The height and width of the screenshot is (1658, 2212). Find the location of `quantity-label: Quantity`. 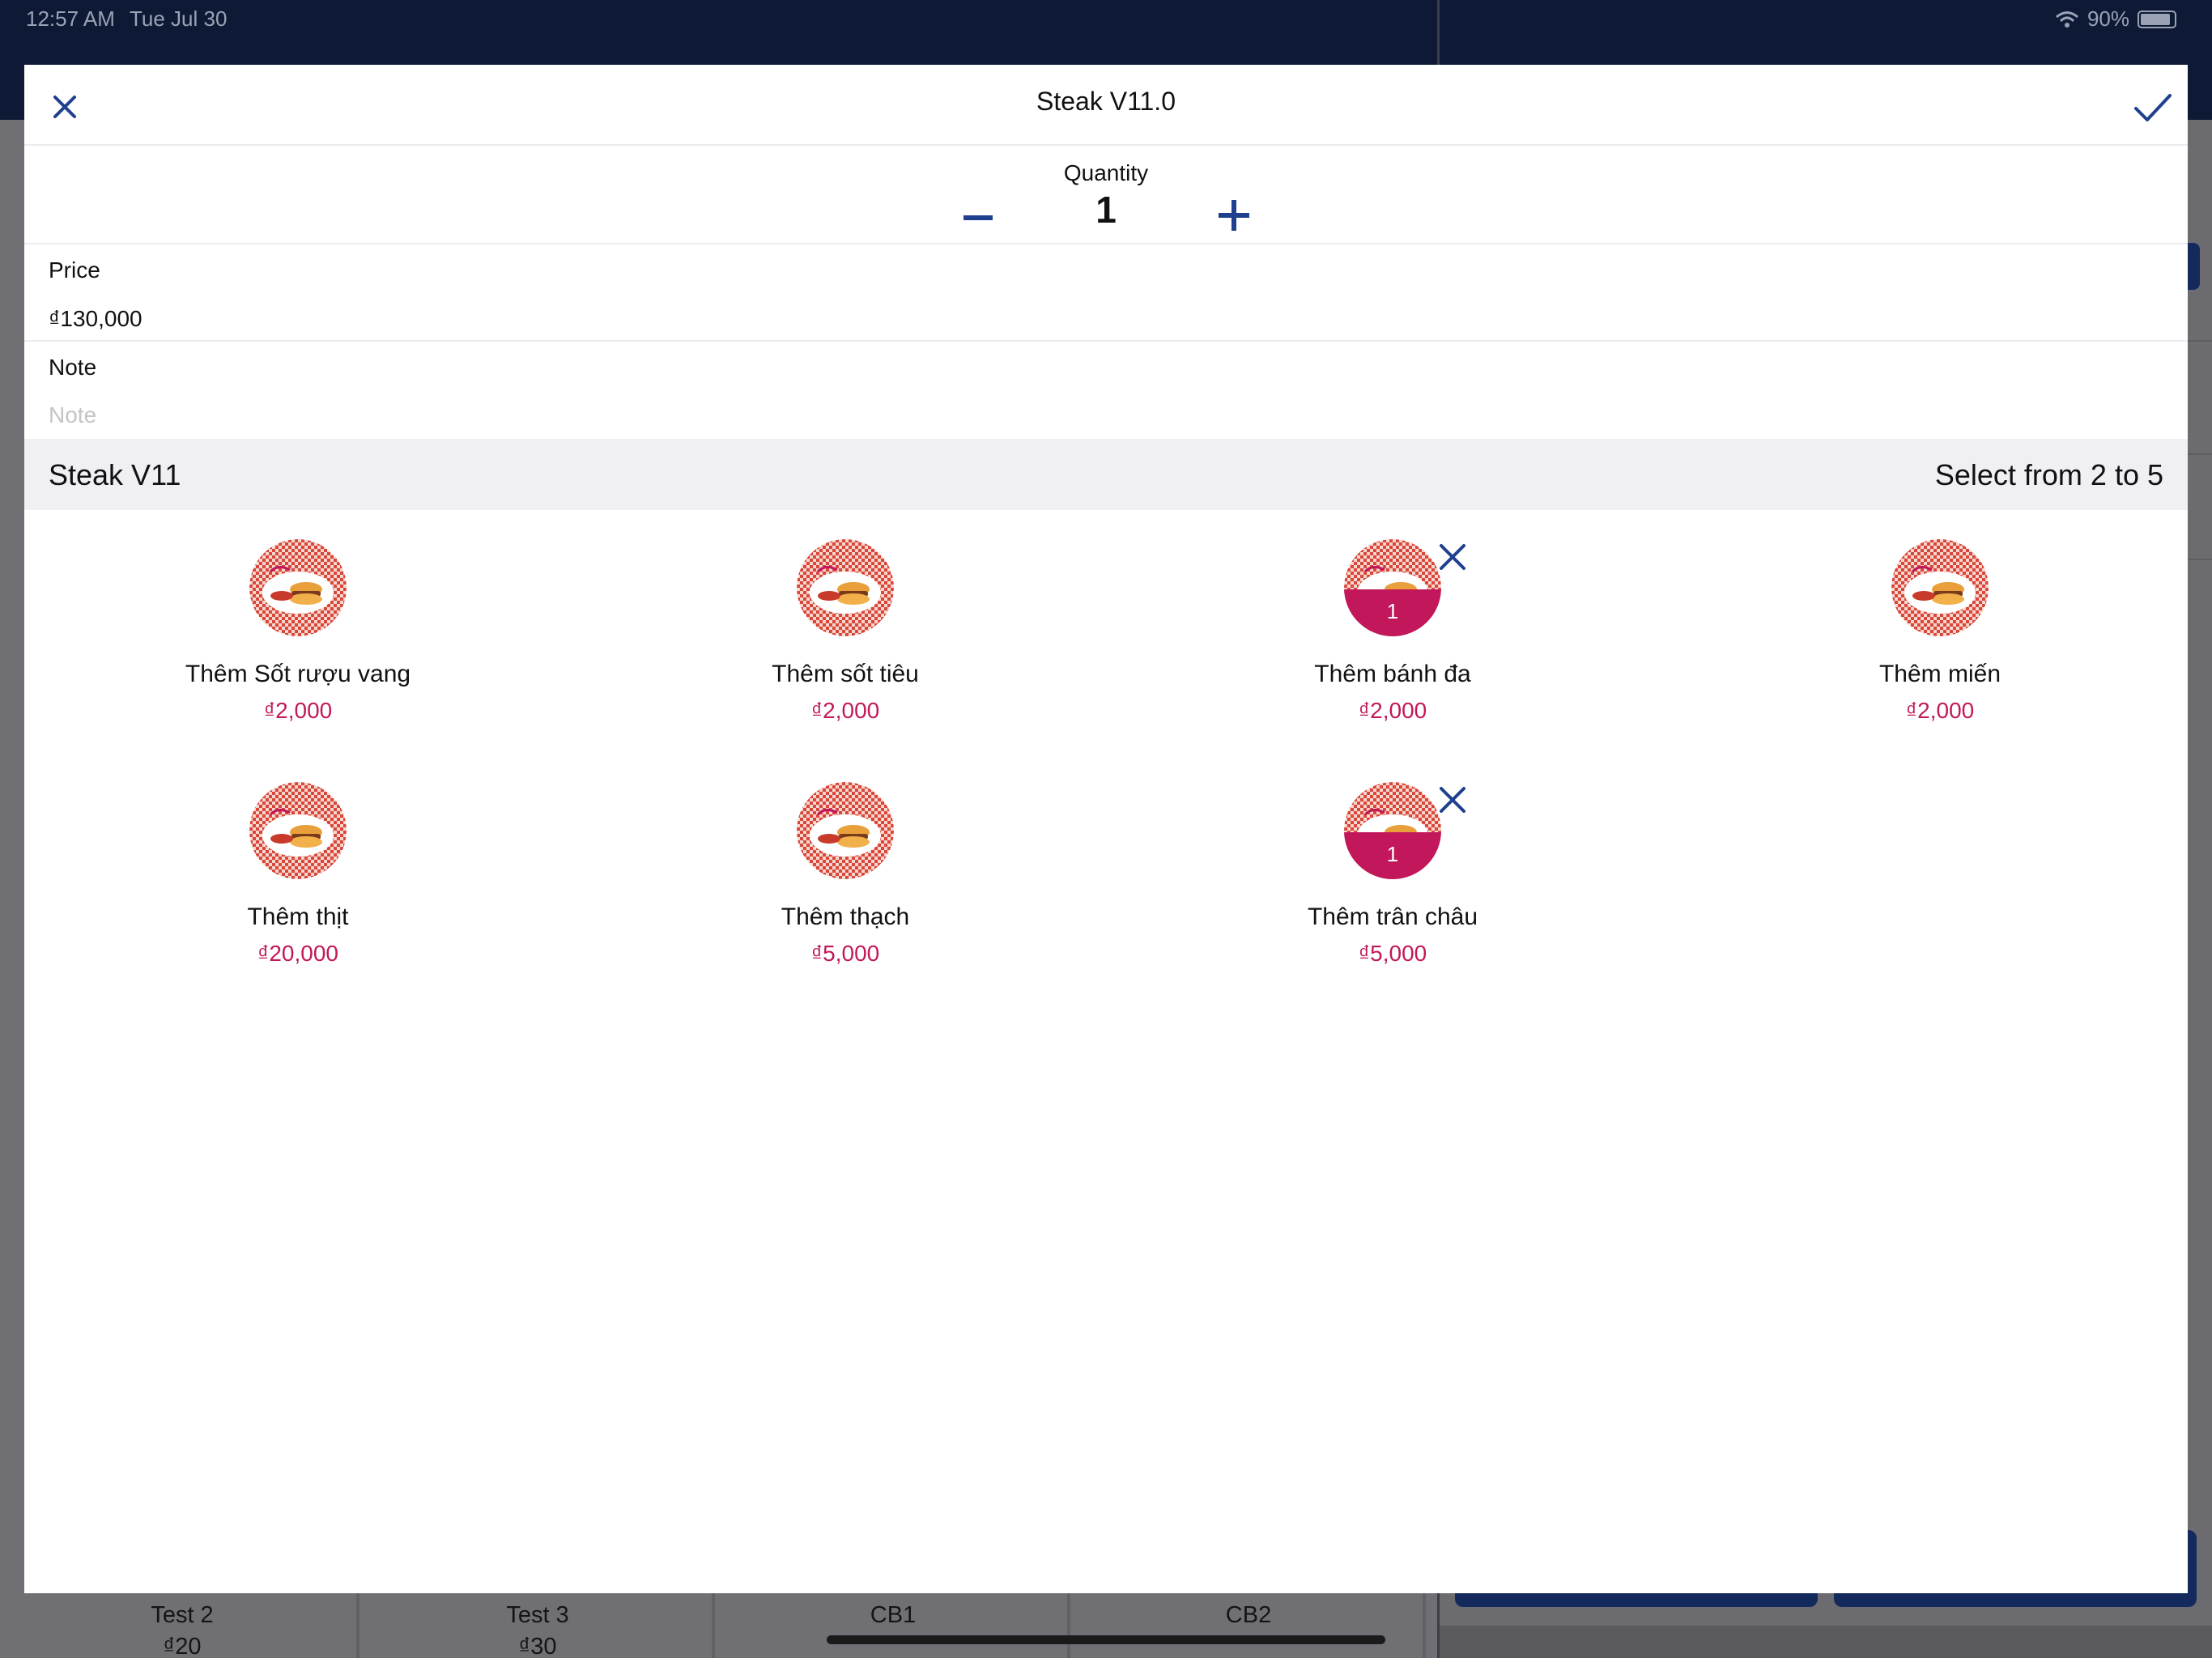

quantity-label: Quantity is located at coordinates (1106, 172).